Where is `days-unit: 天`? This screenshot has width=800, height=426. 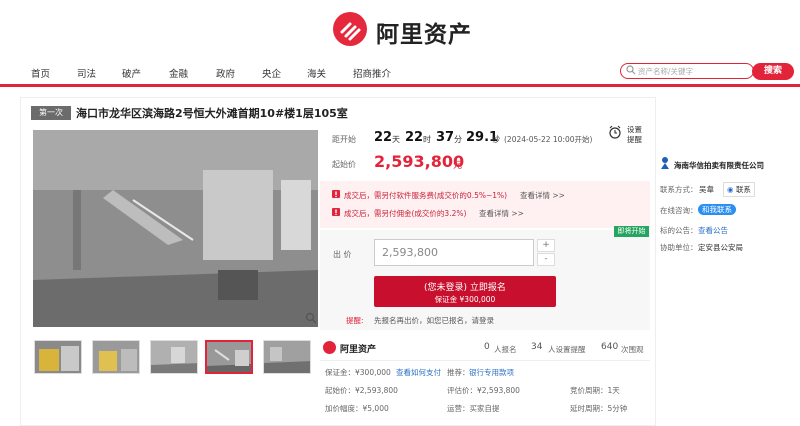 days-unit: 天 is located at coordinates (396, 139).